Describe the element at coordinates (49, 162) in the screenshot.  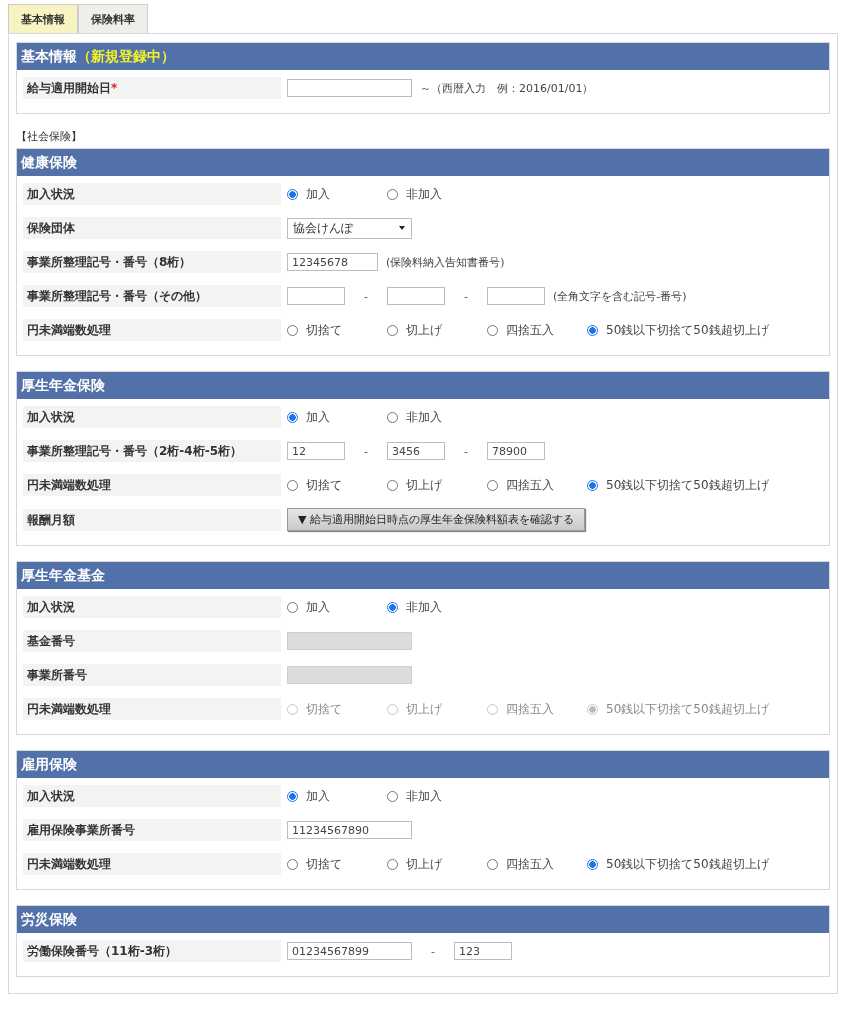
I see `section-title: 健康保険` at that location.